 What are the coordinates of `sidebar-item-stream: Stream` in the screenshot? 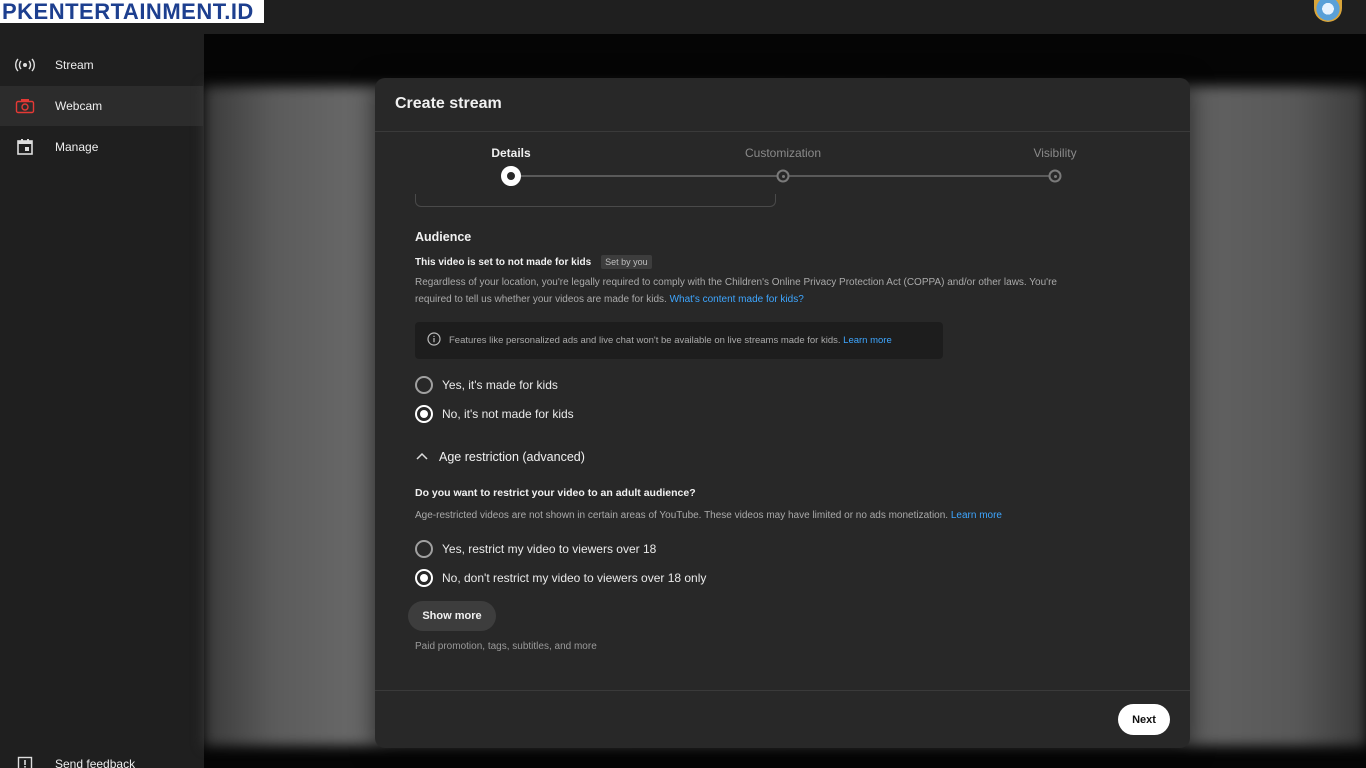 It's located at (101, 65).